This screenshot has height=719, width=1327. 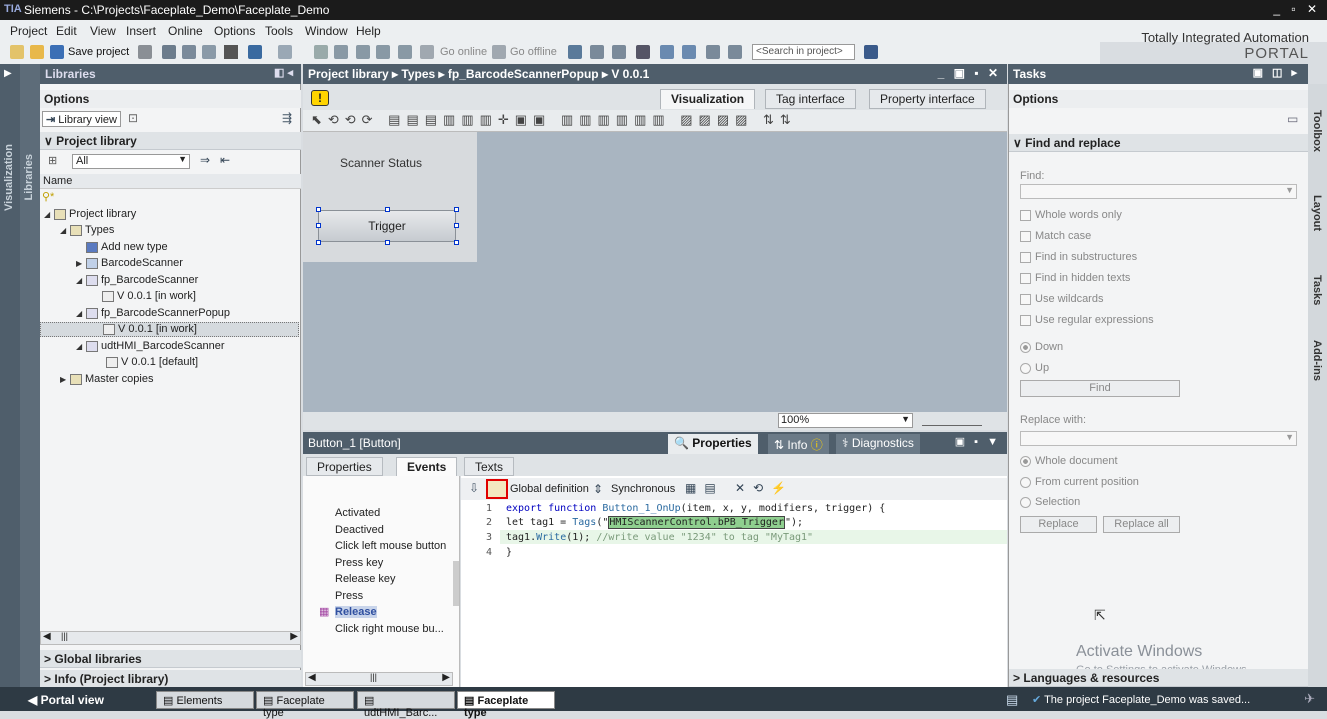 What do you see at coordinates (463, 52) in the screenshot?
I see `go-online-button: Go online` at bounding box center [463, 52].